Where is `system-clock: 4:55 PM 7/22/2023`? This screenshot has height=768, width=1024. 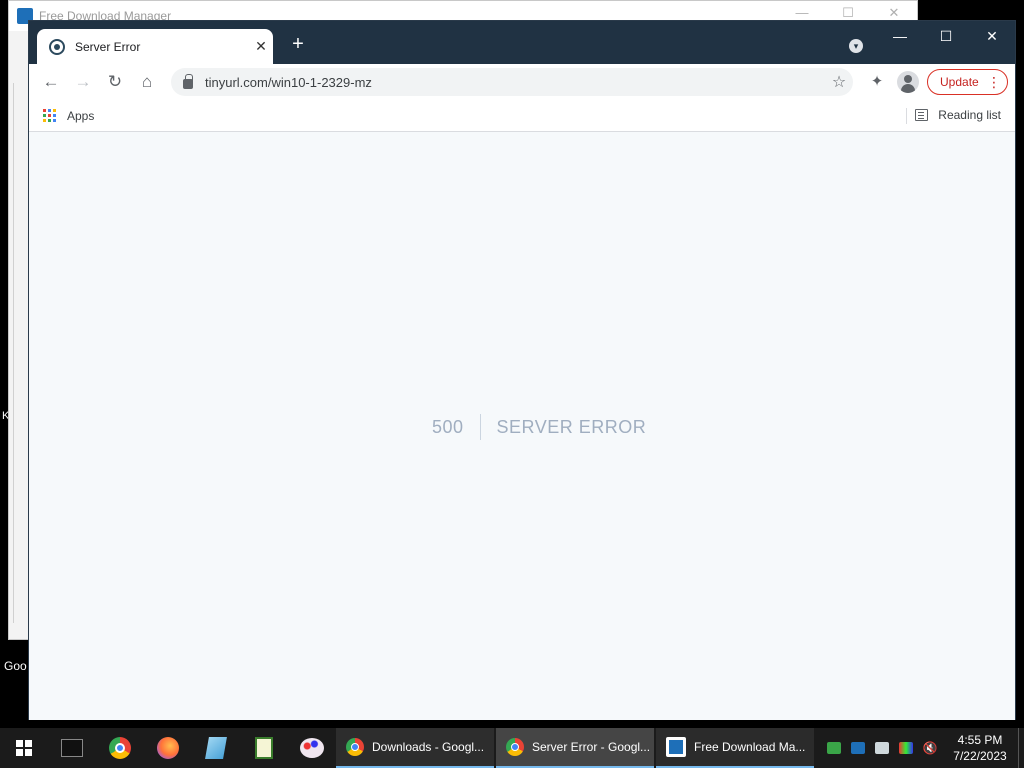
system-clock: 4:55 PM 7/22/2023 is located at coordinates (980, 748).